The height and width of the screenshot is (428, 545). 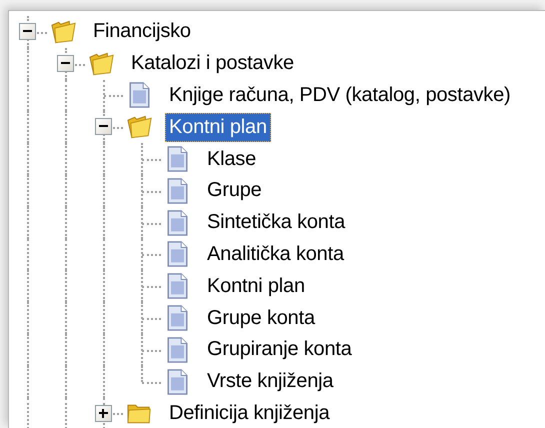 I want to click on expand-button, so click(x=103, y=413).